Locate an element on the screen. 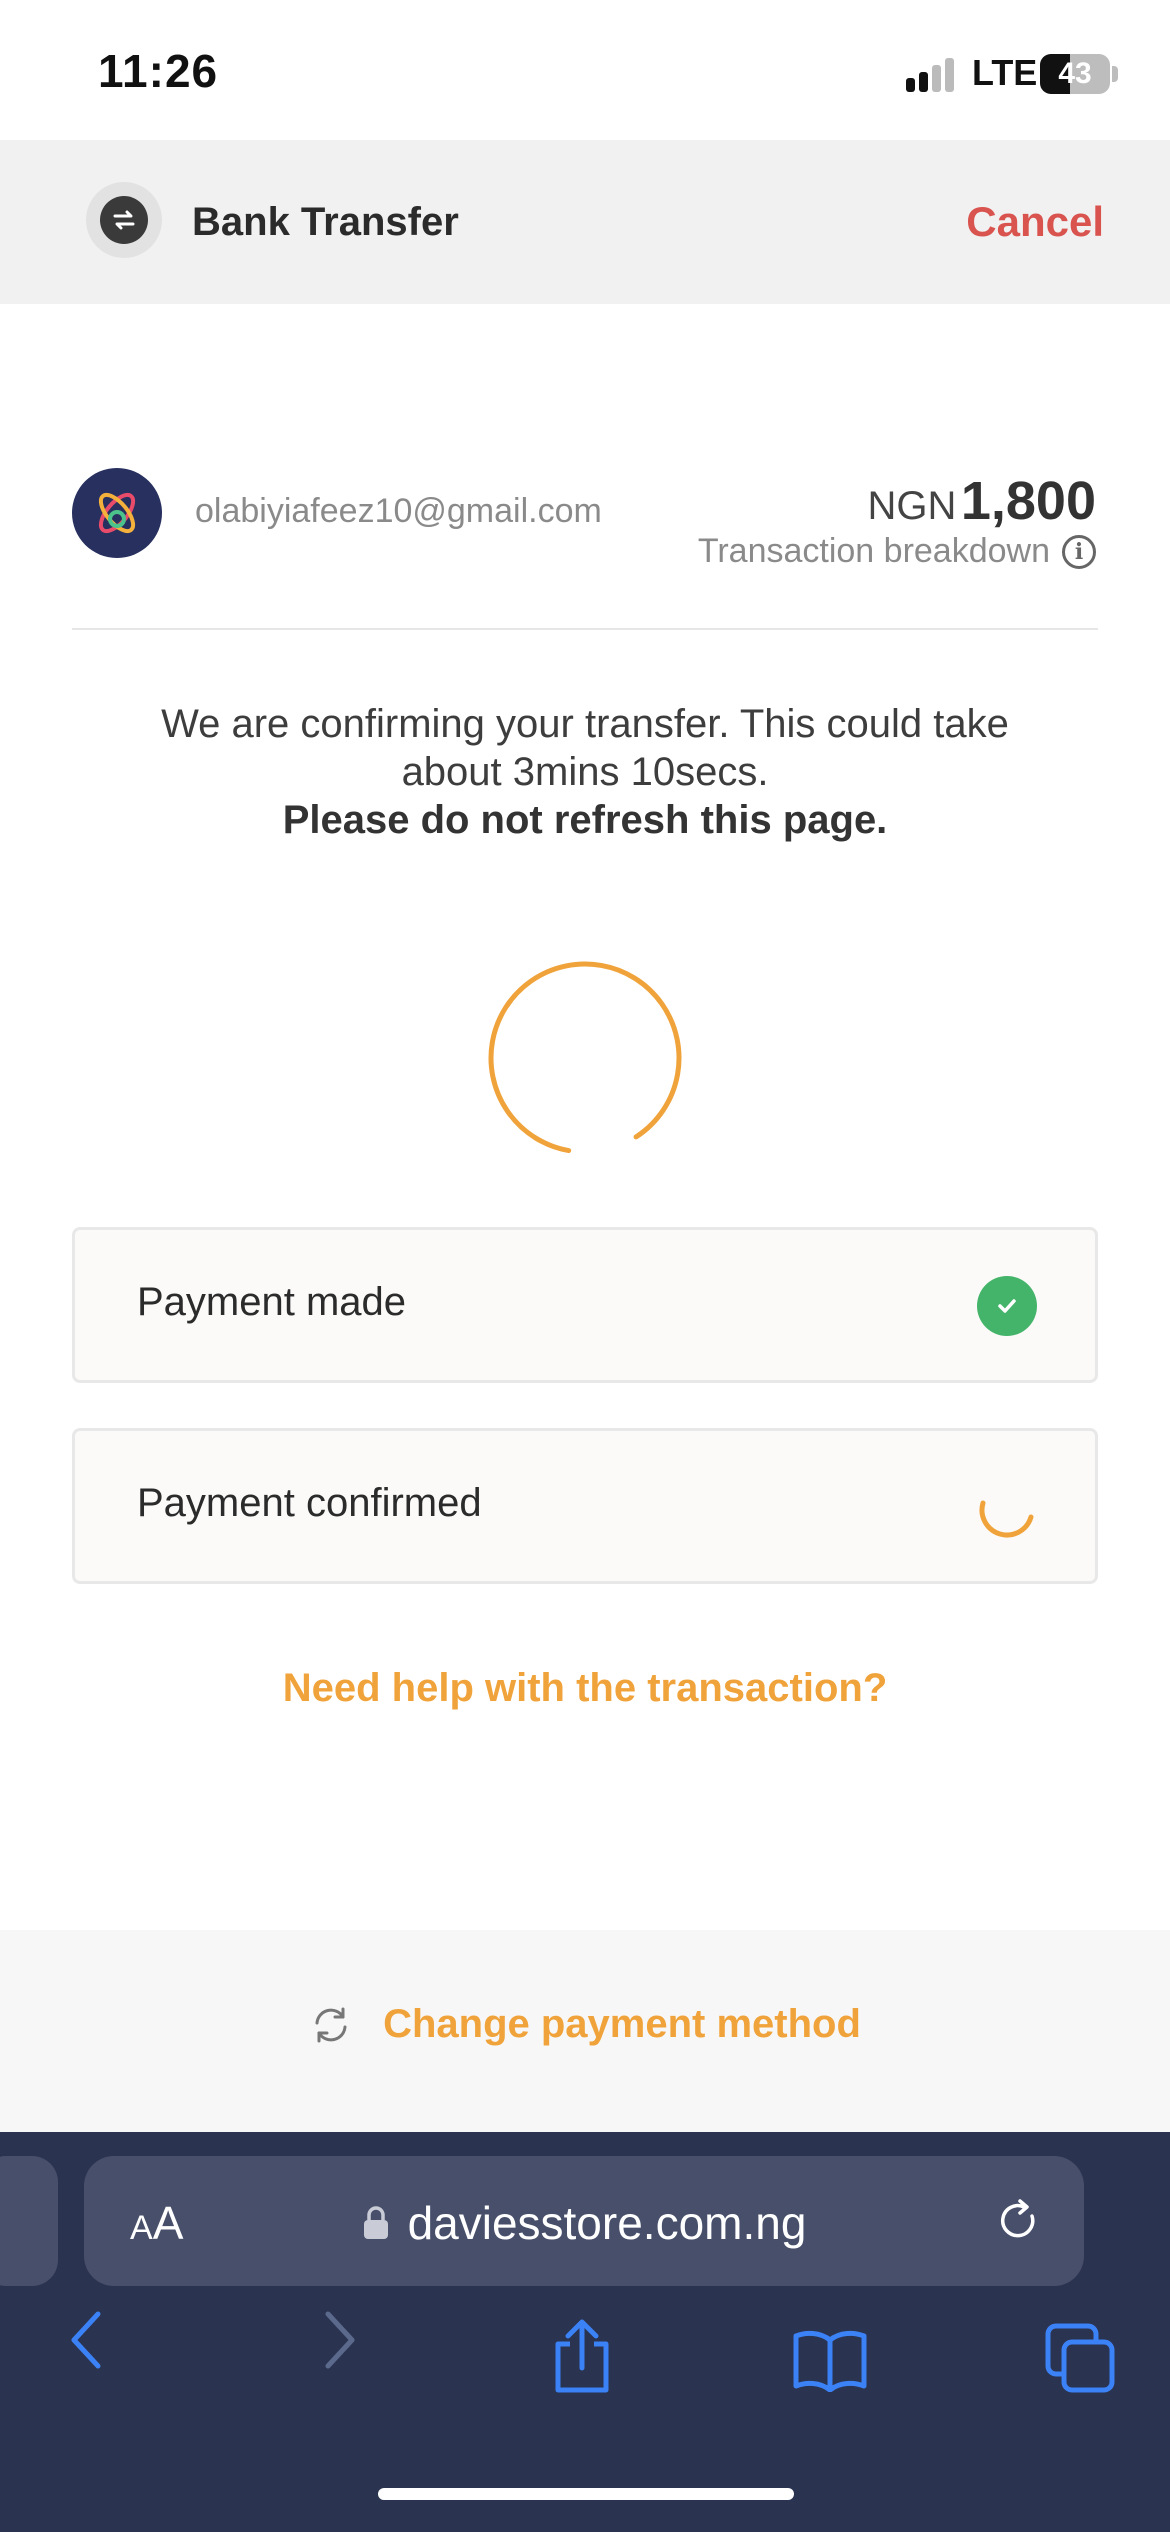  transaction-breakdown-link: Transaction breakdown i is located at coordinates (897, 551).